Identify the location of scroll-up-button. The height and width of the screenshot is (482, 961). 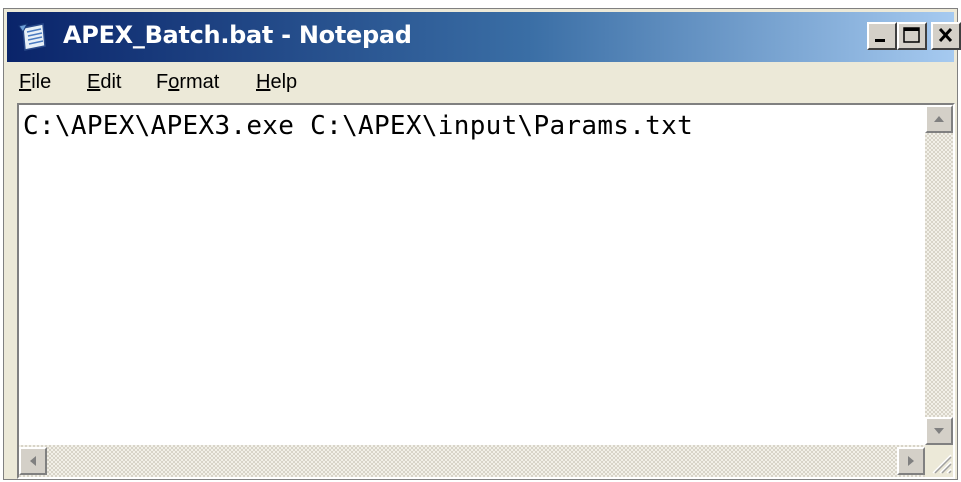
(939, 119).